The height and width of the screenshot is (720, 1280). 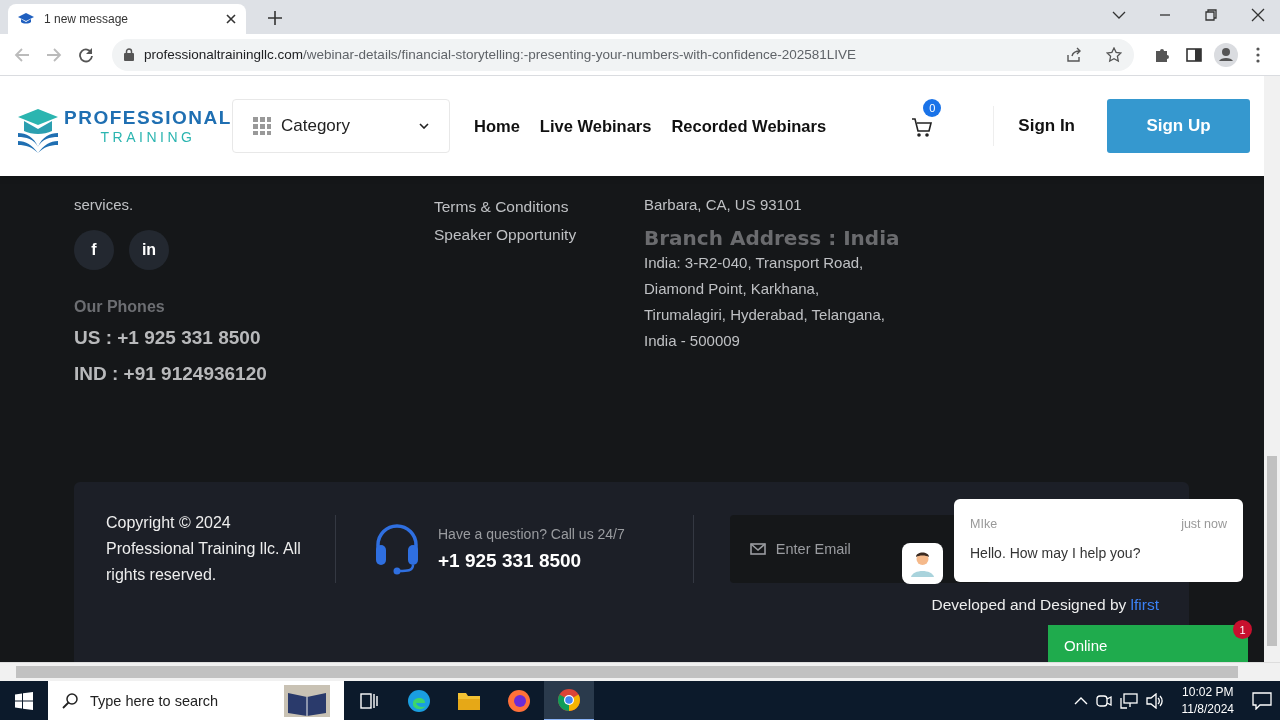 I want to click on about-text: services., so click(x=104, y=205).